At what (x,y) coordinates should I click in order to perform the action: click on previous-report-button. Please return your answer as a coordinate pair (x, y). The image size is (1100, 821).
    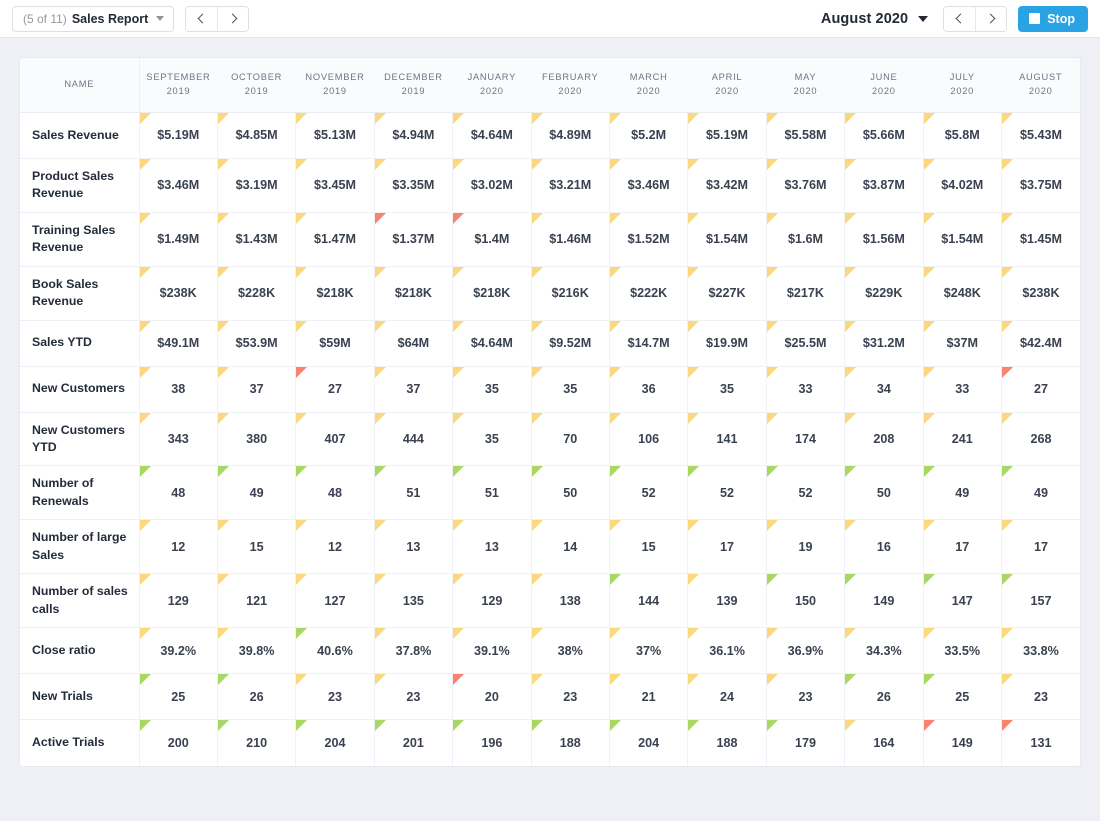
    Looking at the image, I should click on (202, 18).